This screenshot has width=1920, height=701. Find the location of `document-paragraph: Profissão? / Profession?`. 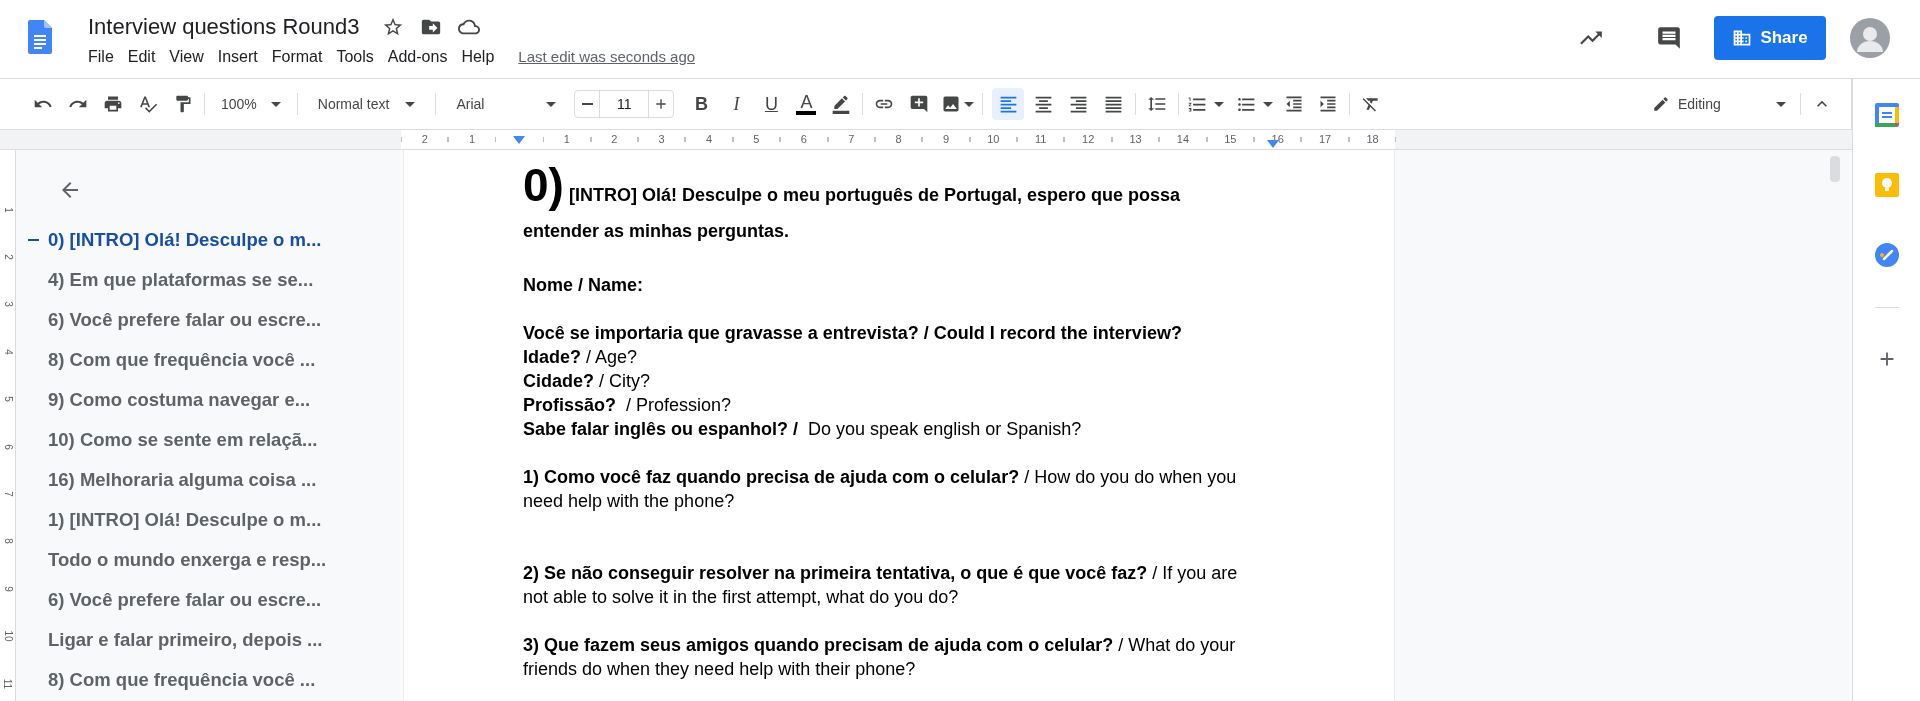

document-paragraph: Profissão? / Profession? is located at coordinates (628, 405).